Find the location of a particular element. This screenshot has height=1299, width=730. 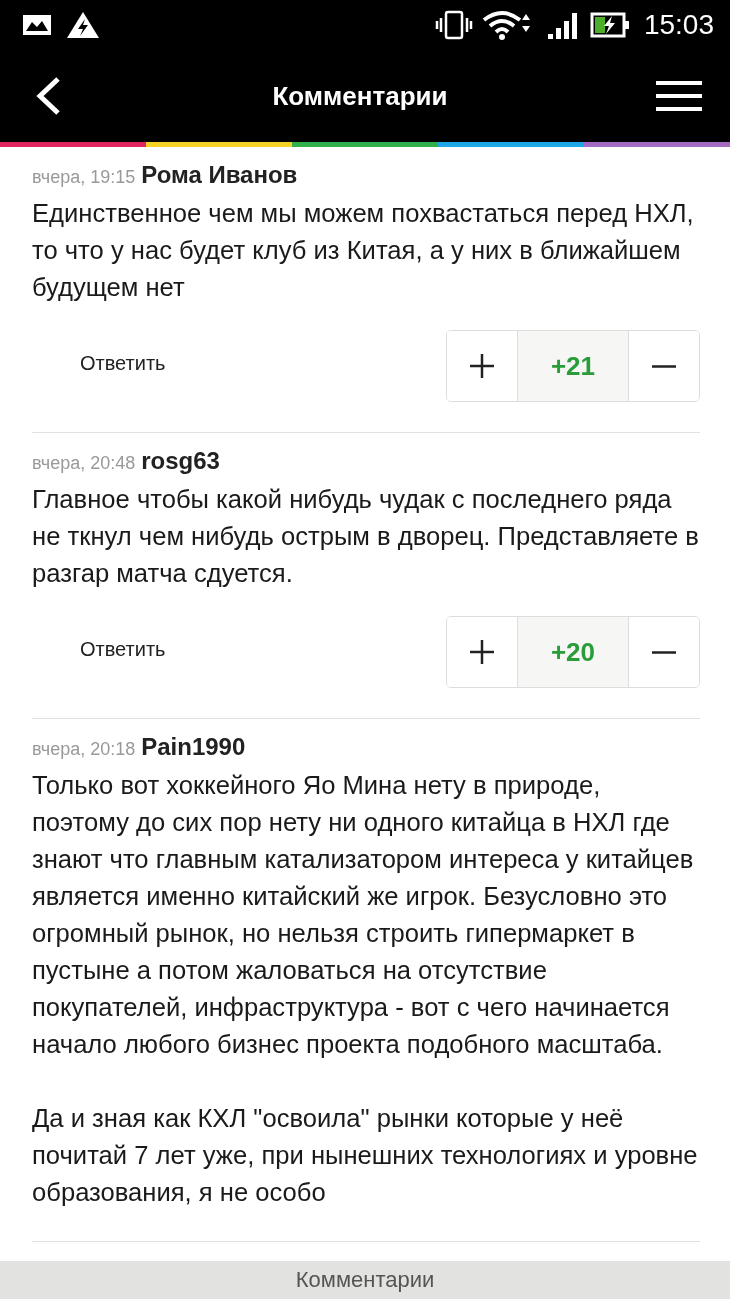

comment-author: Pain1990 is located at coordinates (193, 747).